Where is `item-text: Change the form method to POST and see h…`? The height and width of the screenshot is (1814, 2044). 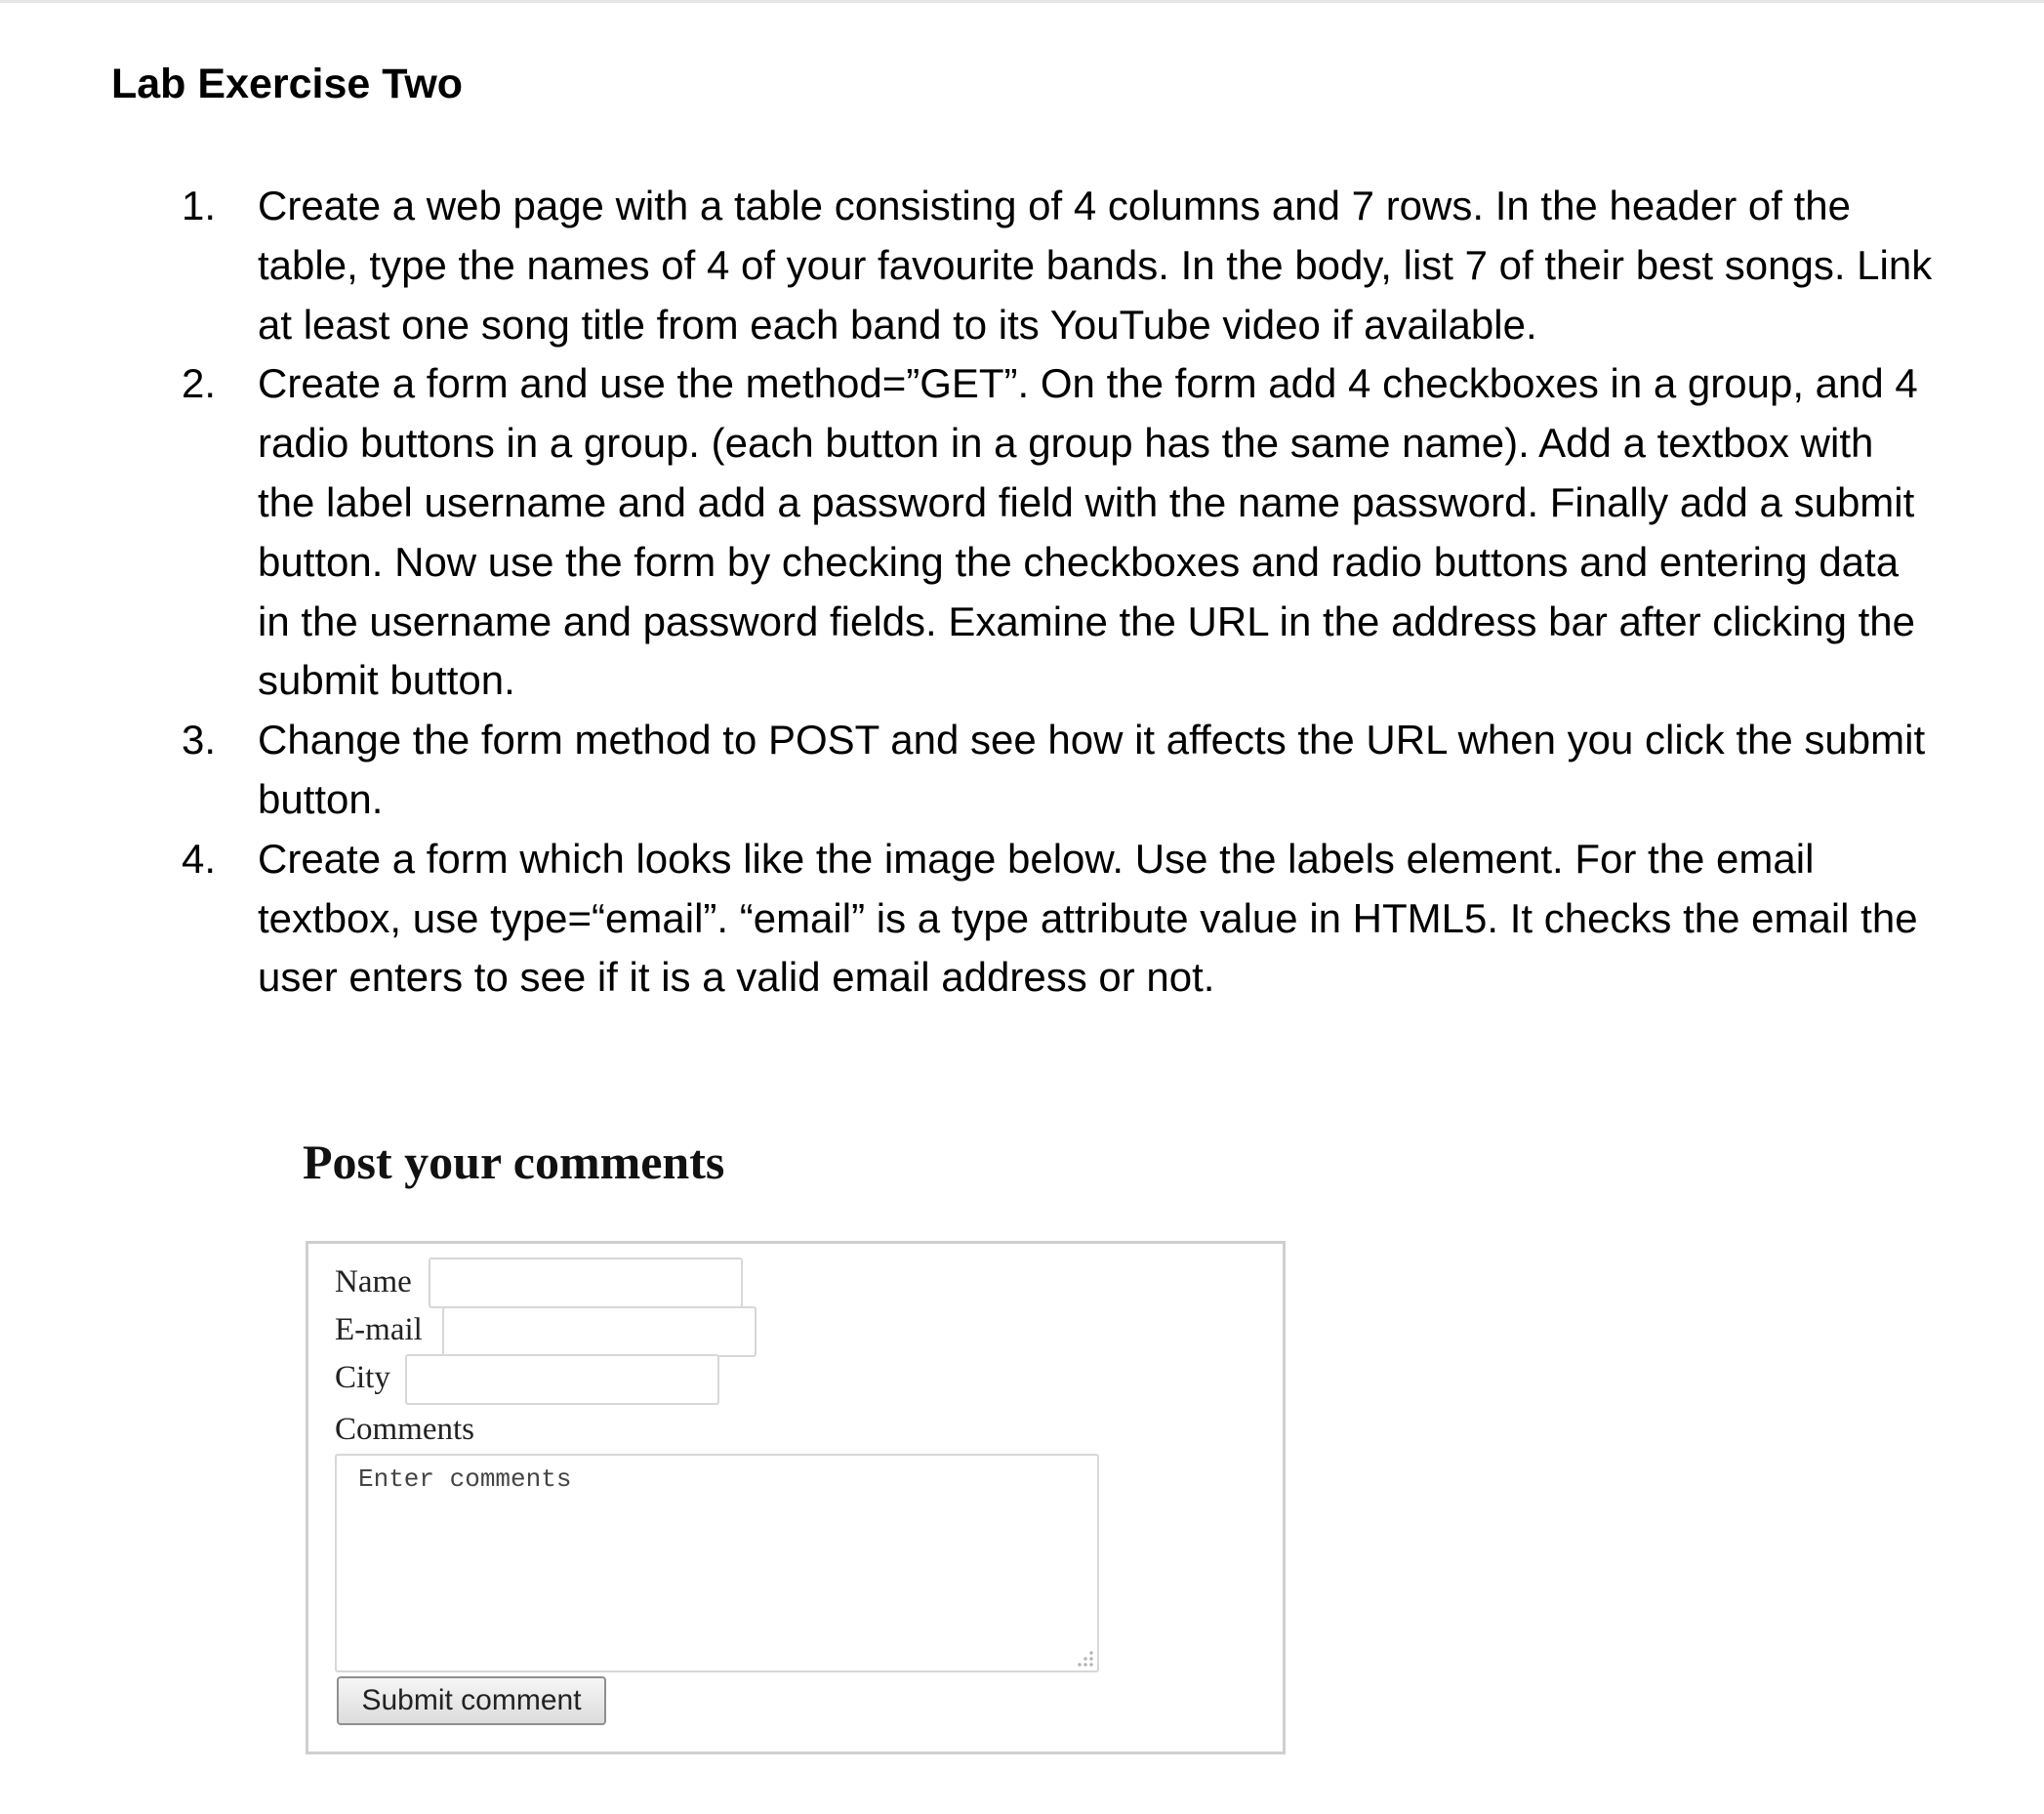
item-text: Change the form method to POST and see h… is located at coordinates (1092, 770).